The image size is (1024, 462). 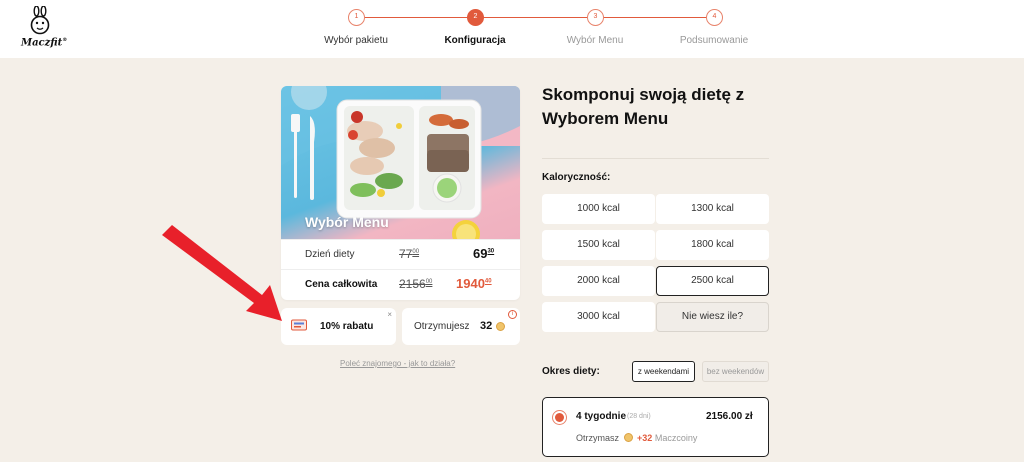 I want to click on step-3-label: Wybór Menu, so click(x=595, y=40).